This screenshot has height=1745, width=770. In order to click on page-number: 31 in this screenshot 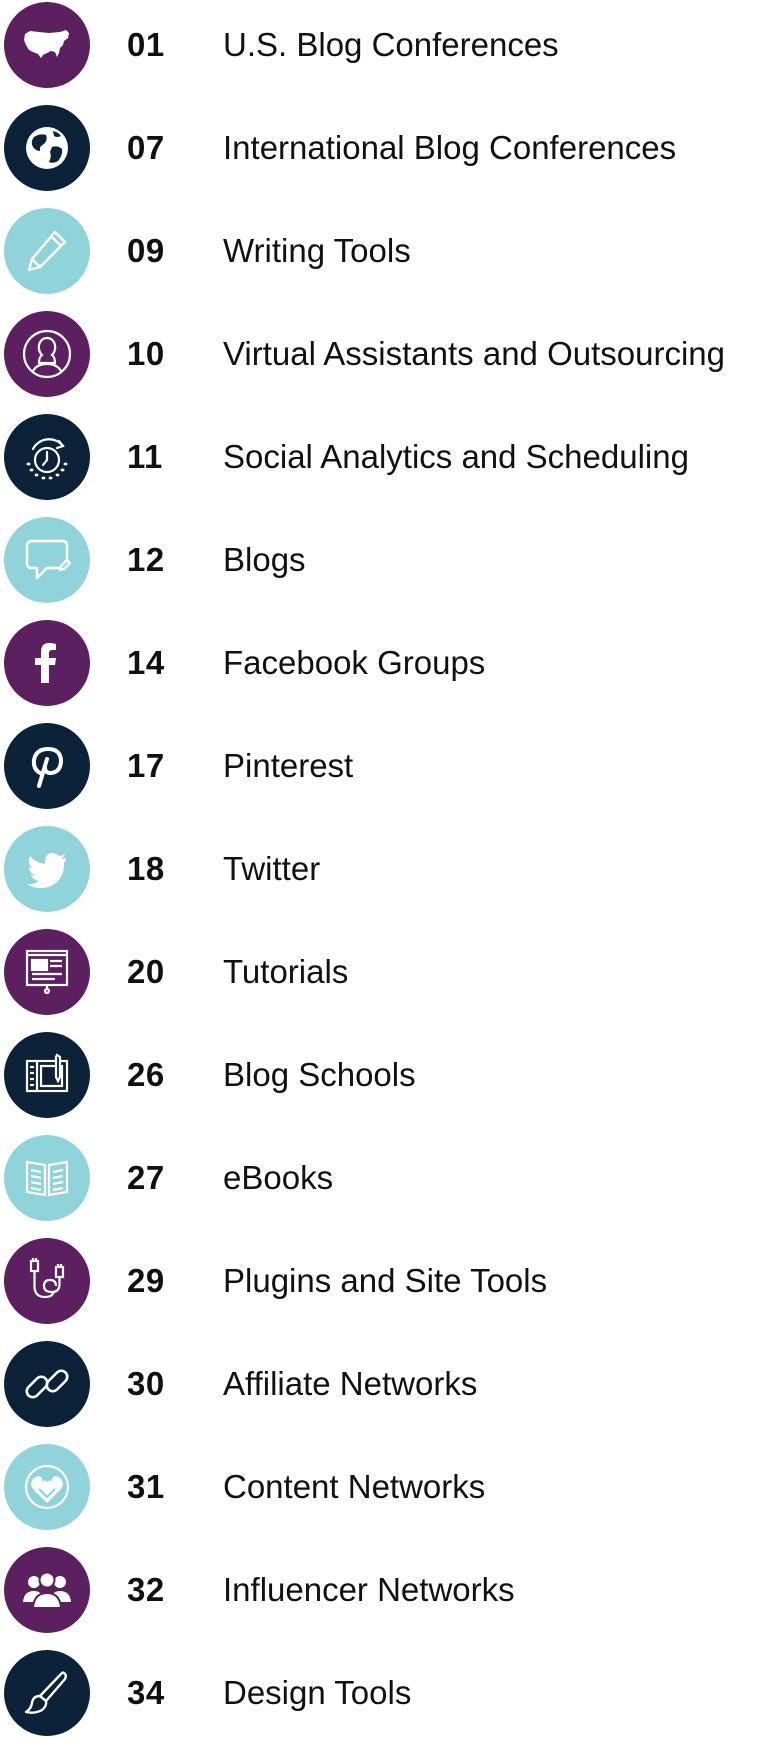, I will do `click(146, 1486)`.